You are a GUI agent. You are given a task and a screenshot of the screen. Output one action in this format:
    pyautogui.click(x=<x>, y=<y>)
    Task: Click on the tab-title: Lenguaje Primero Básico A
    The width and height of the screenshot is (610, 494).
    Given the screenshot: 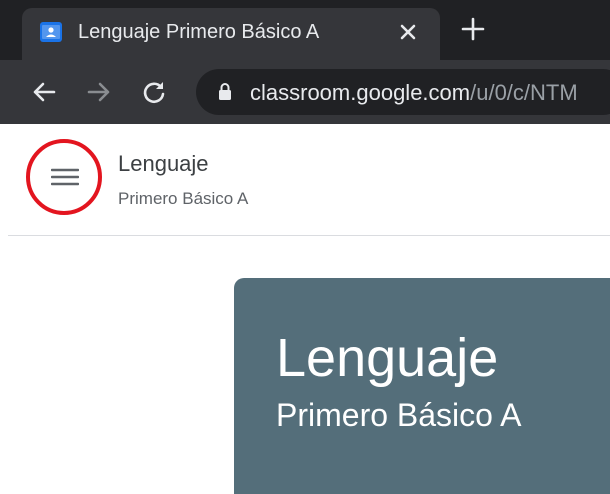 What is the action you would take?
    pyautogui.click(x=199, y=32)
    